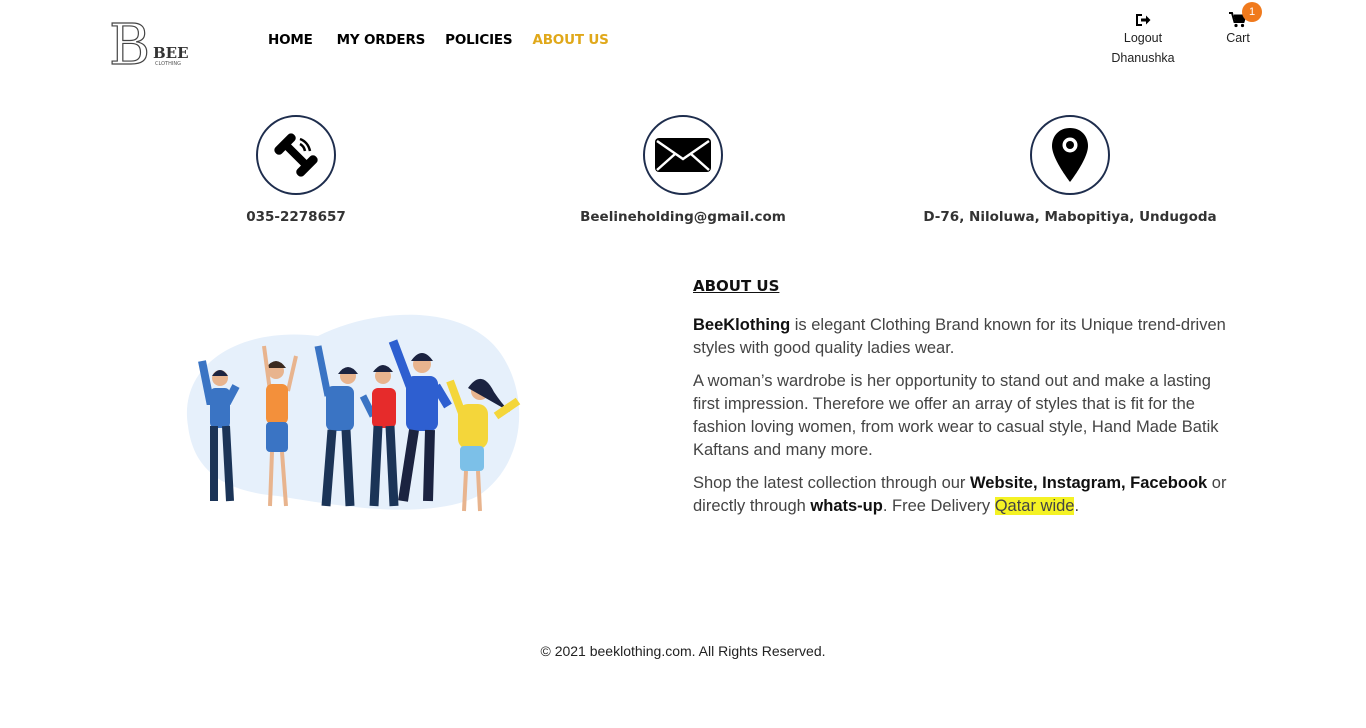  What do you see at coordinates (1070, 217) in the screenshot?
I see `address-text: D-76, Niloluwa, Mabopitiya, Undugoda` at bounding box center [1070, 217].